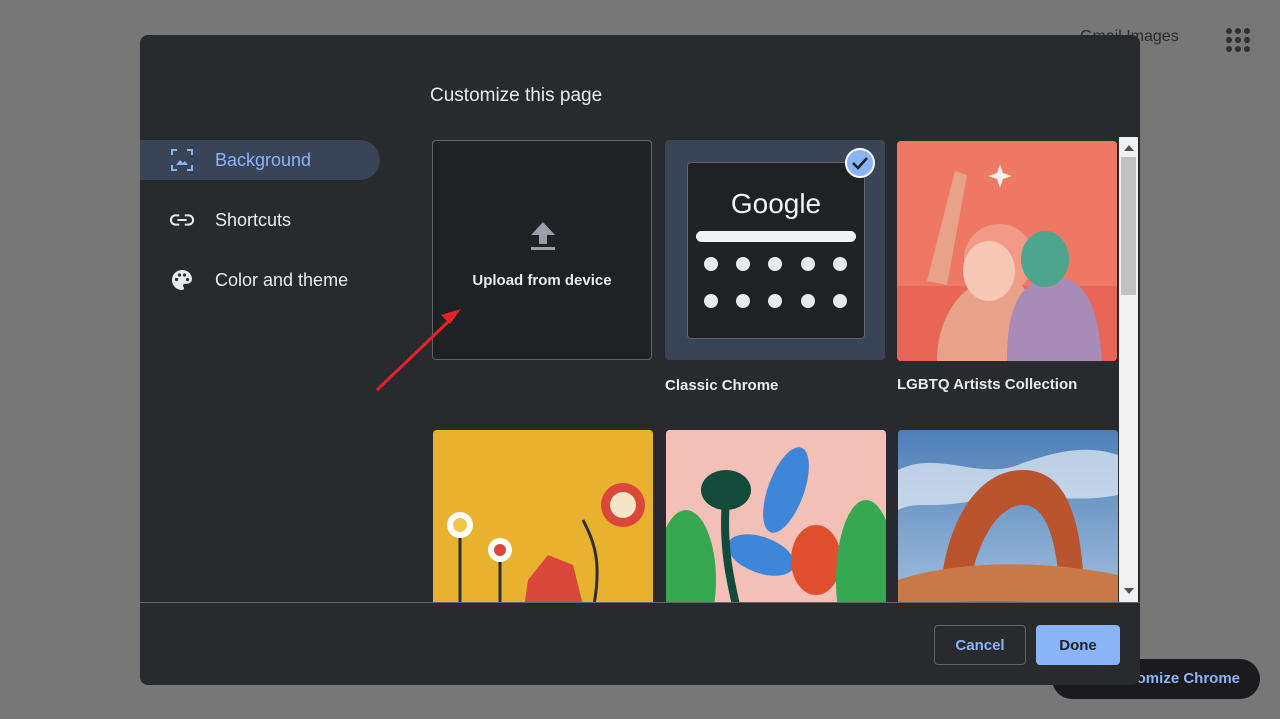 The image size is (1280, 719). I want to click on scrollbar-thumb, so click(1128, 226).